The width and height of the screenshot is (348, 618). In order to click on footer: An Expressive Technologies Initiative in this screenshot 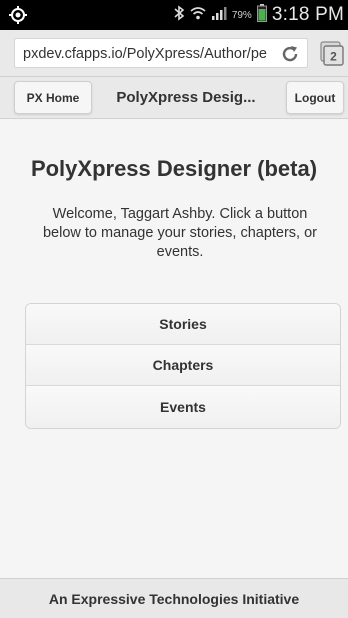, I will do `click(174, 598)`.